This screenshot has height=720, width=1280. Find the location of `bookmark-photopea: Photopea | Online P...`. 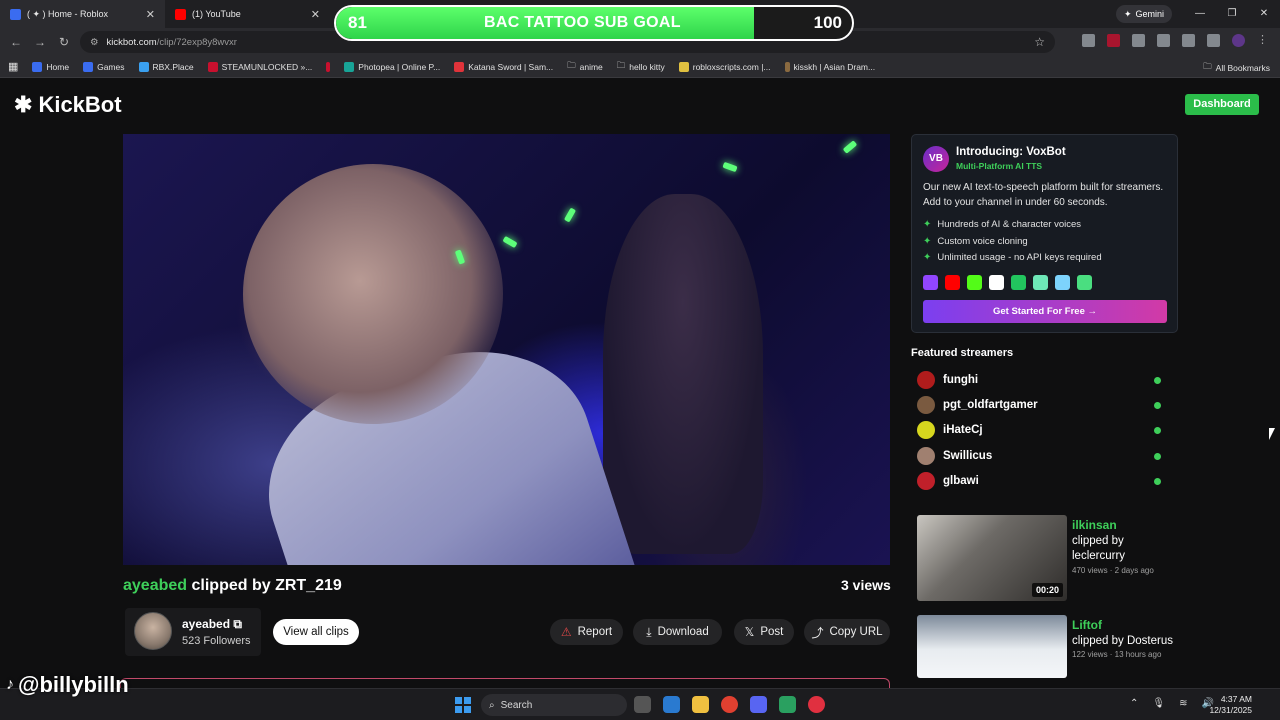

bookmark-photopea: Photopea | Online P... is located at coordinates (392, 66).